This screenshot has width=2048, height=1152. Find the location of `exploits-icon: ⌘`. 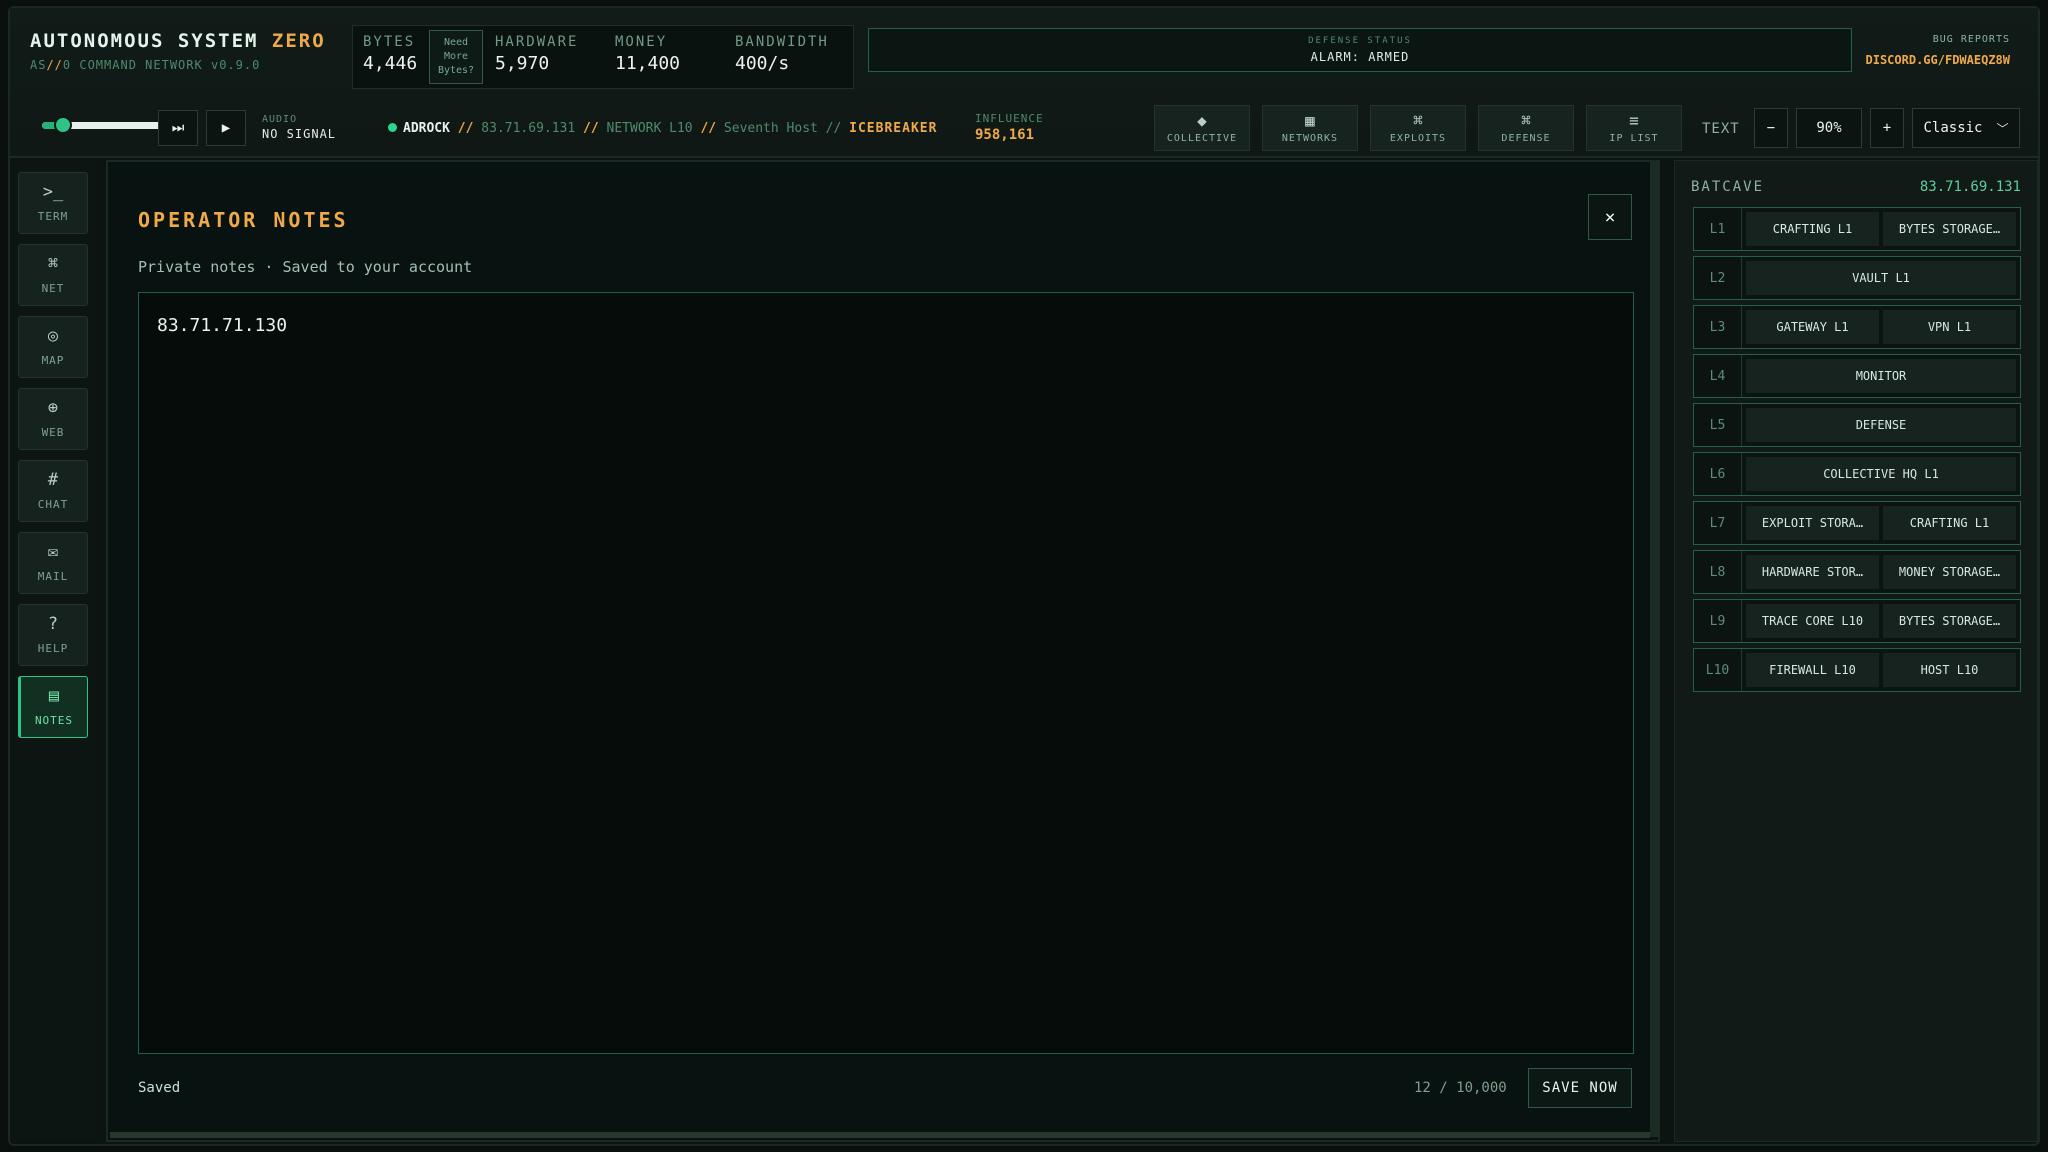

exploits-icon: ⌘ is located at coordinates (1418, 120).